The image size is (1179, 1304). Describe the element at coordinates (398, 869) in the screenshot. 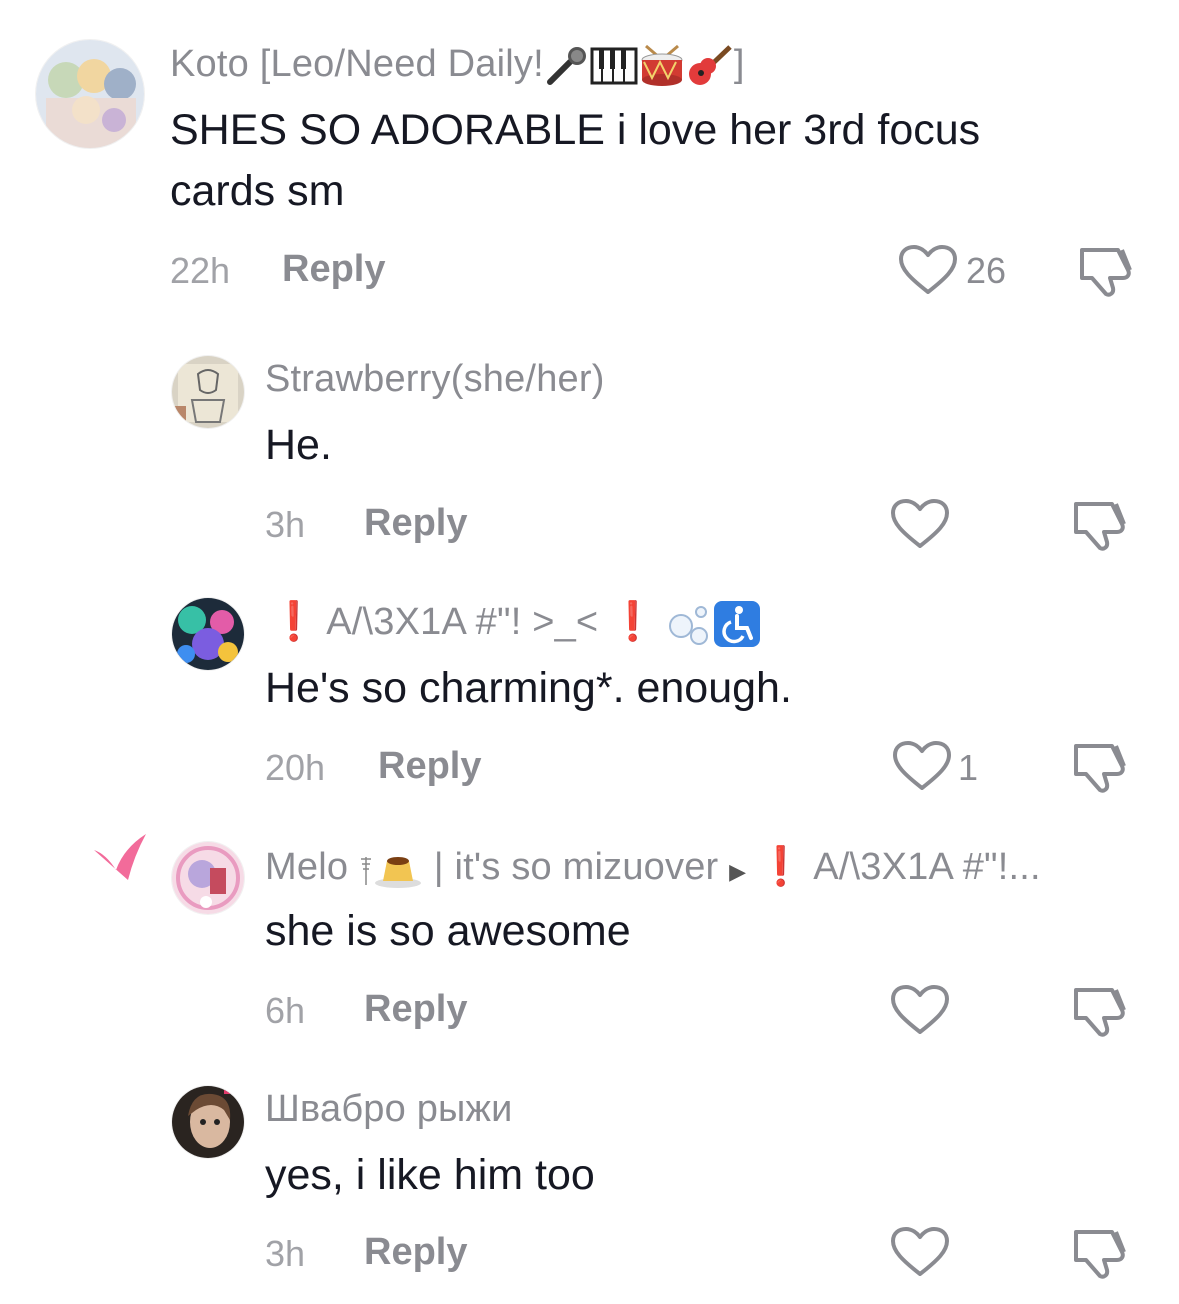

I see `pudding-icon` at that location.